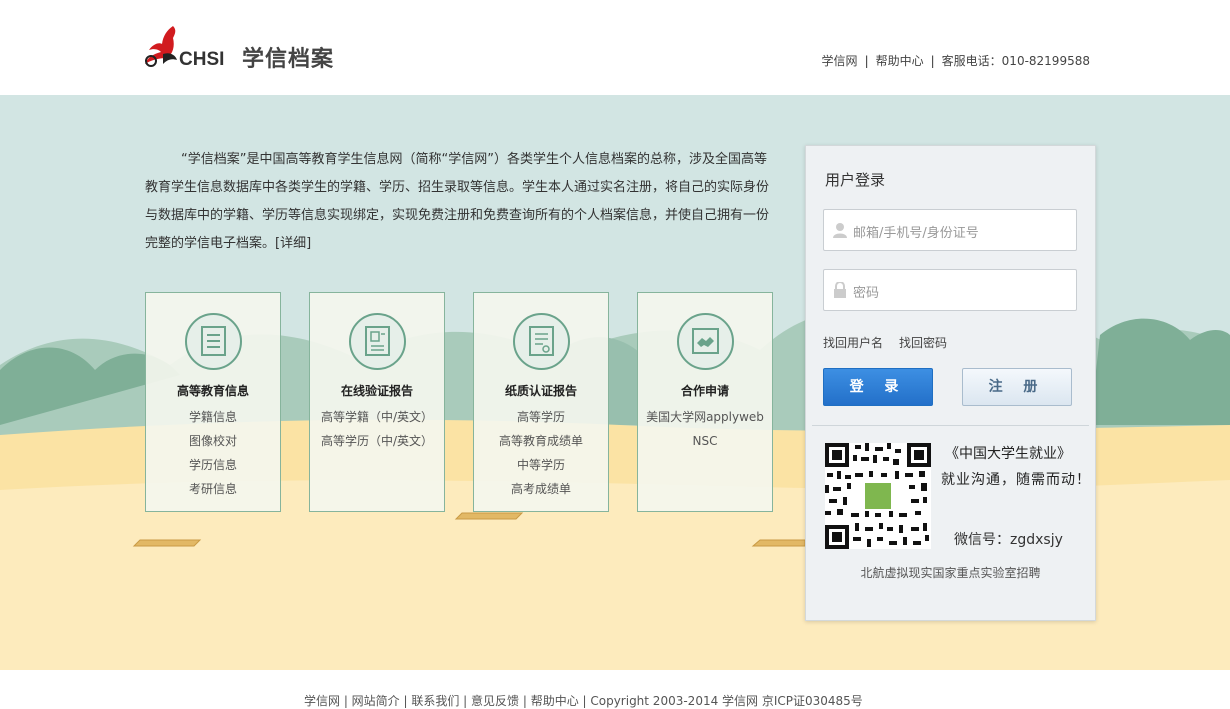 This screenshot has width=1230, height=709. I want to click on top-links: 学信网 | 帮助中心 | 客服电话：010-82199588, so click(956, 60).